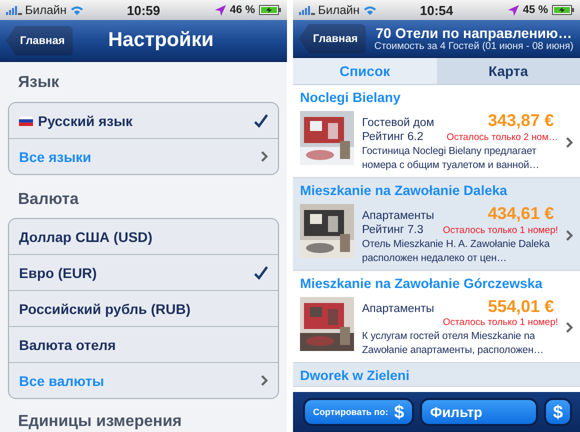  I want to click on tab: Карта, so click(508, 71).